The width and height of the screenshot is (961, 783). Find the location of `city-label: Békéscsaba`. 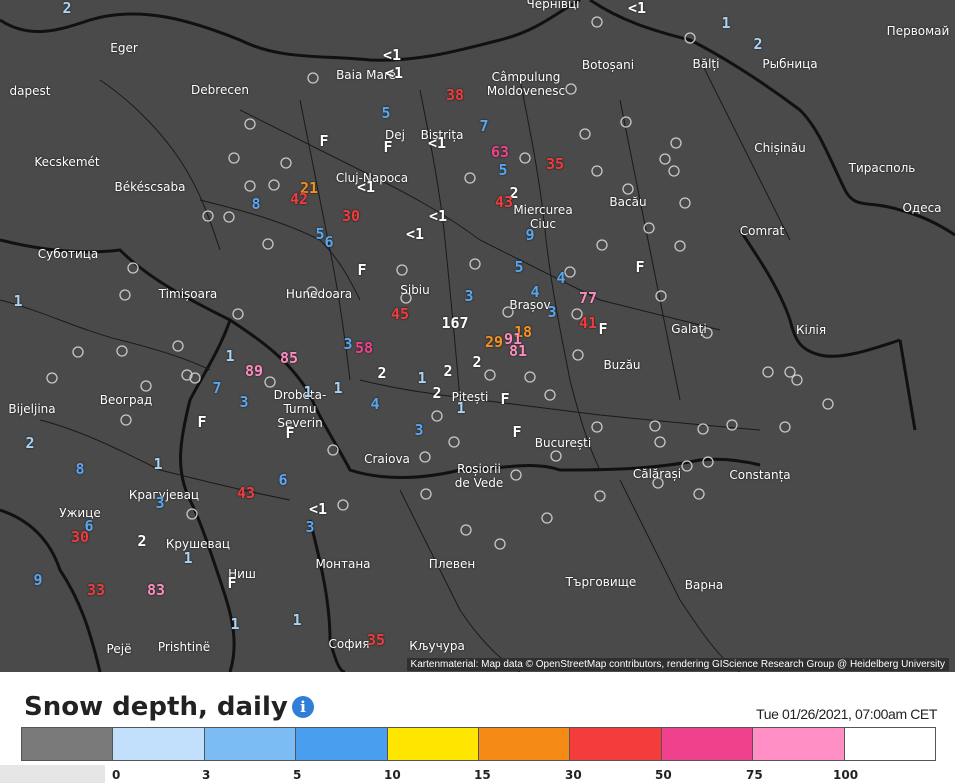

city-label: Békéscsaba is located at coordinates (150, 187).